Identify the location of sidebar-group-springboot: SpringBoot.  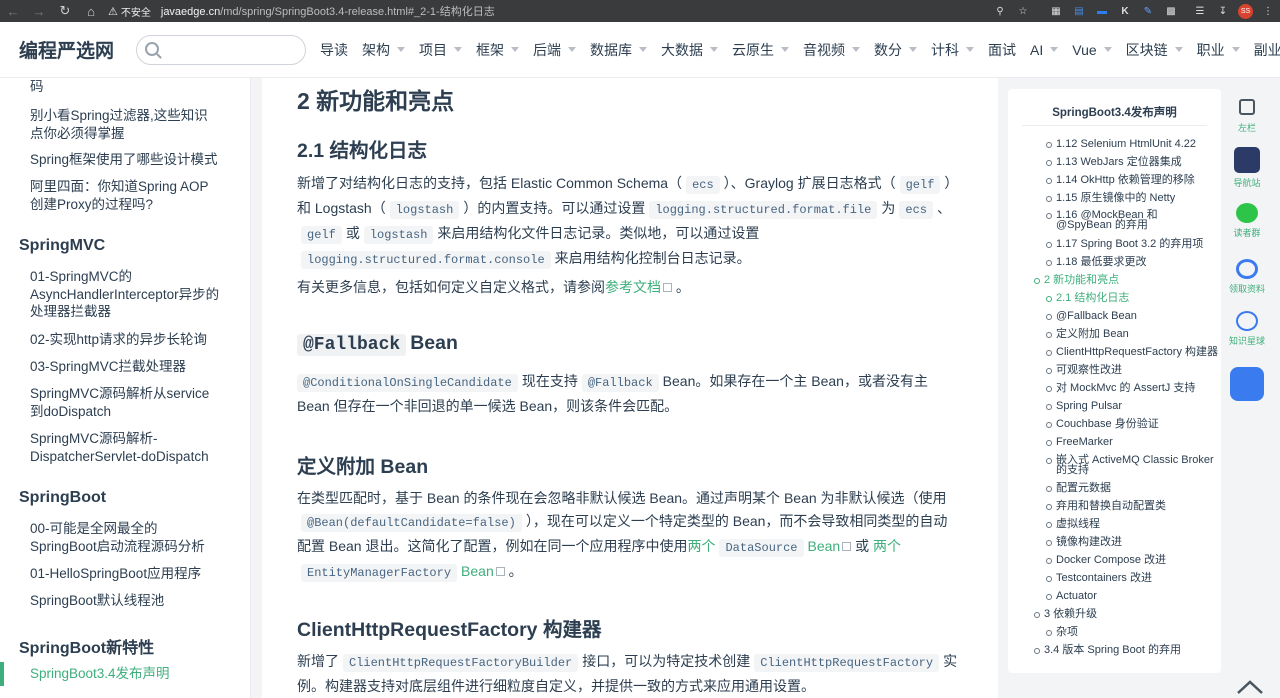
(53, 498).